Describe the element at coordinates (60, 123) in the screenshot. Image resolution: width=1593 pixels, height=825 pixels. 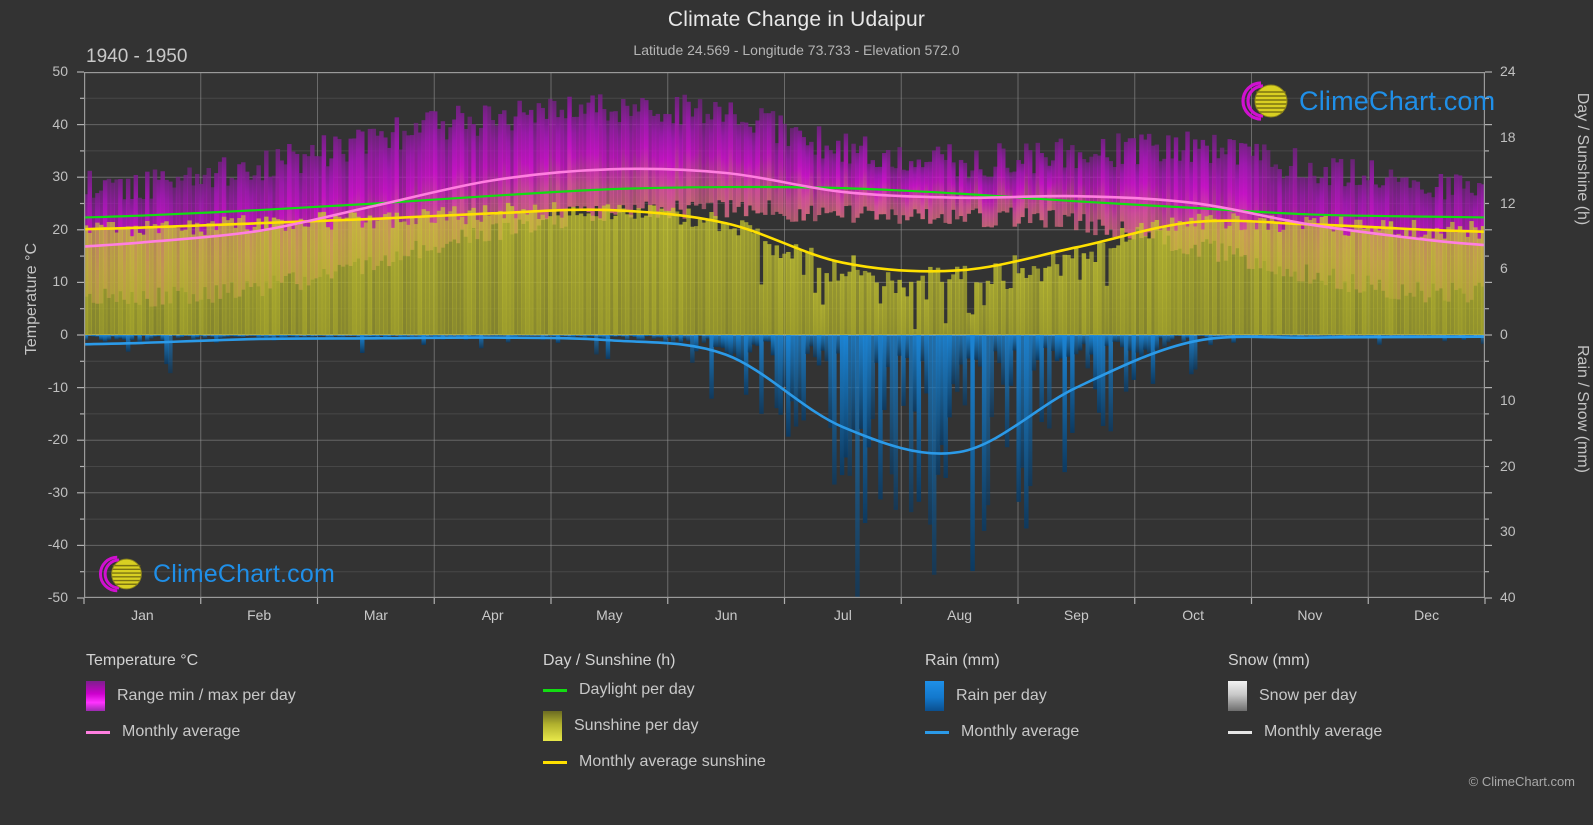
I see `y-tick-left: 40` at that location.